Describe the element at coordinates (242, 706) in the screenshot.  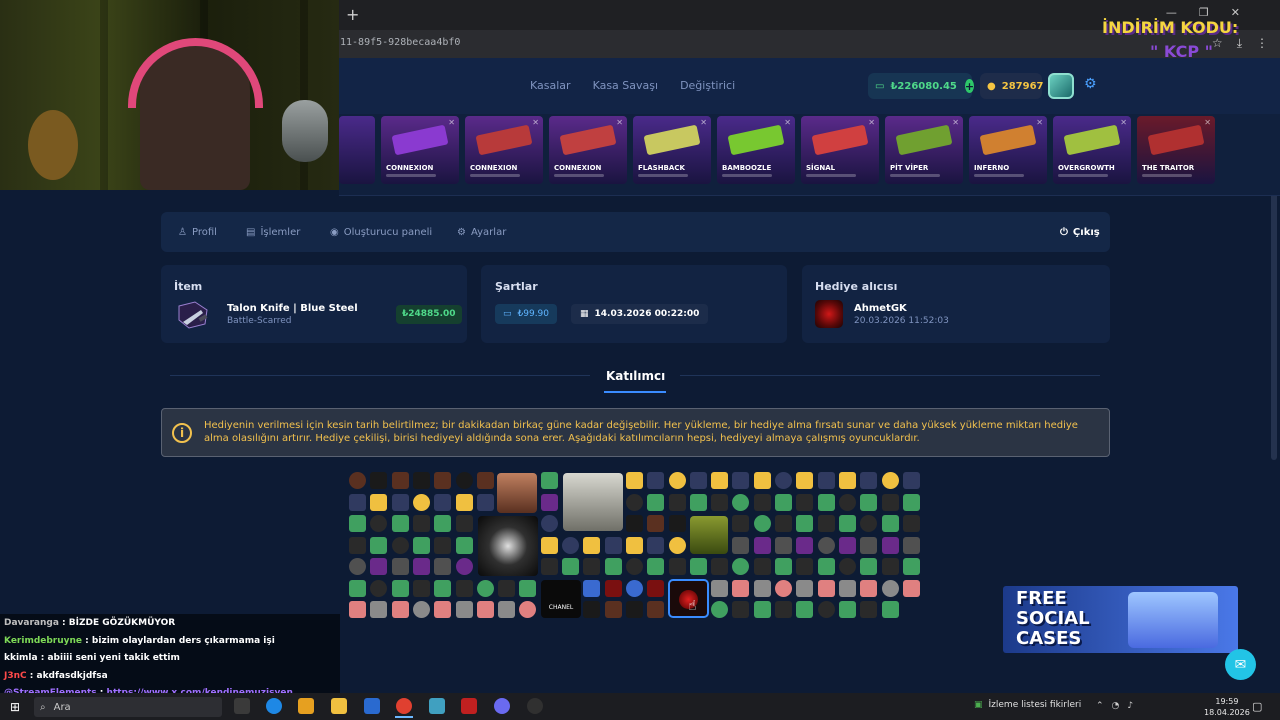
I see `task-view-icon` at that location.